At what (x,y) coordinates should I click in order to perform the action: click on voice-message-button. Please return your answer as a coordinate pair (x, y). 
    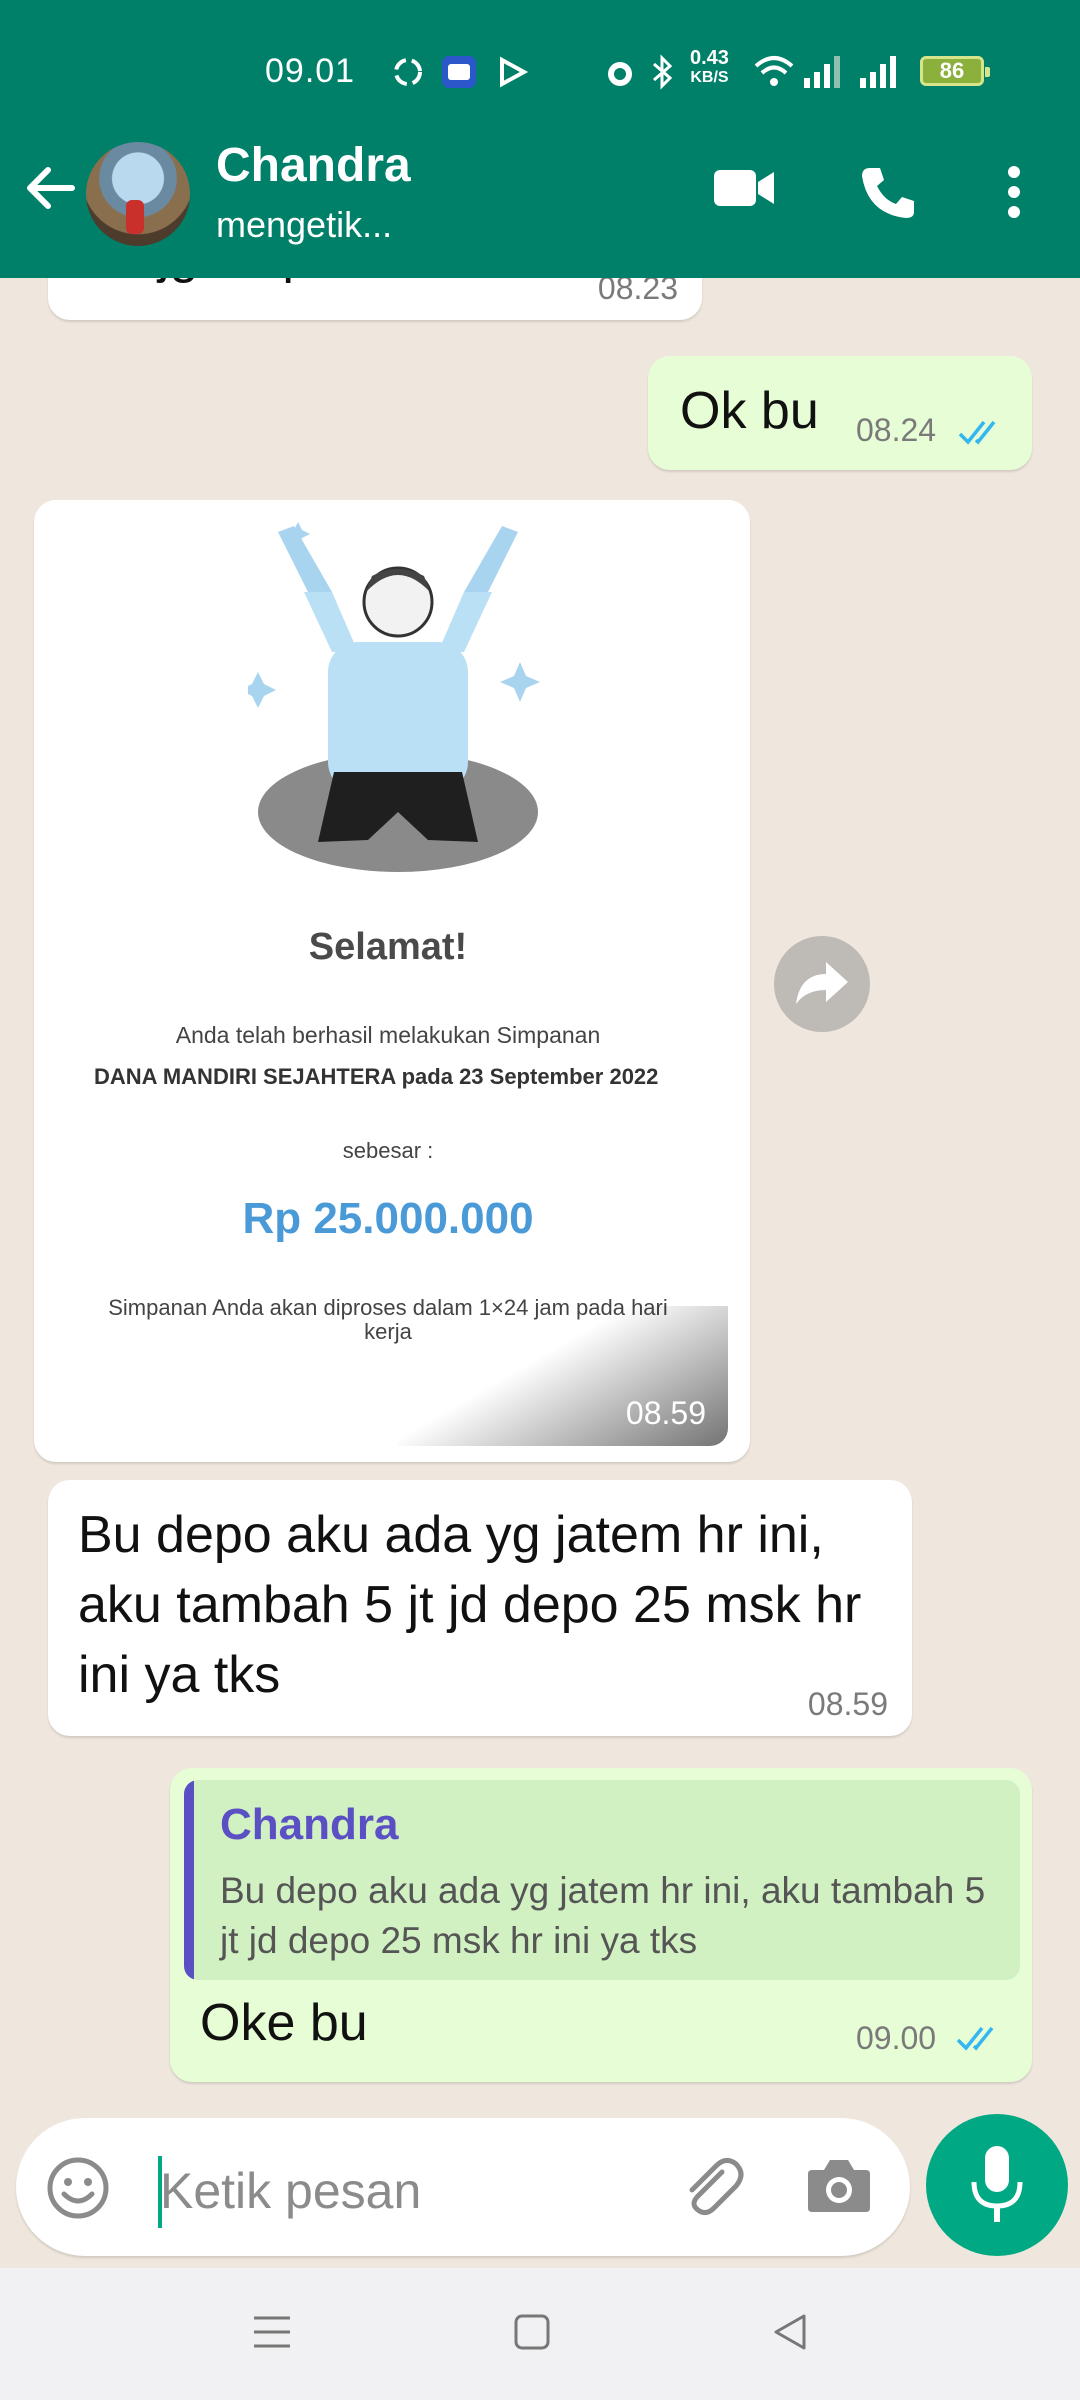
    Looking at the image, I should click on (997, 2185).